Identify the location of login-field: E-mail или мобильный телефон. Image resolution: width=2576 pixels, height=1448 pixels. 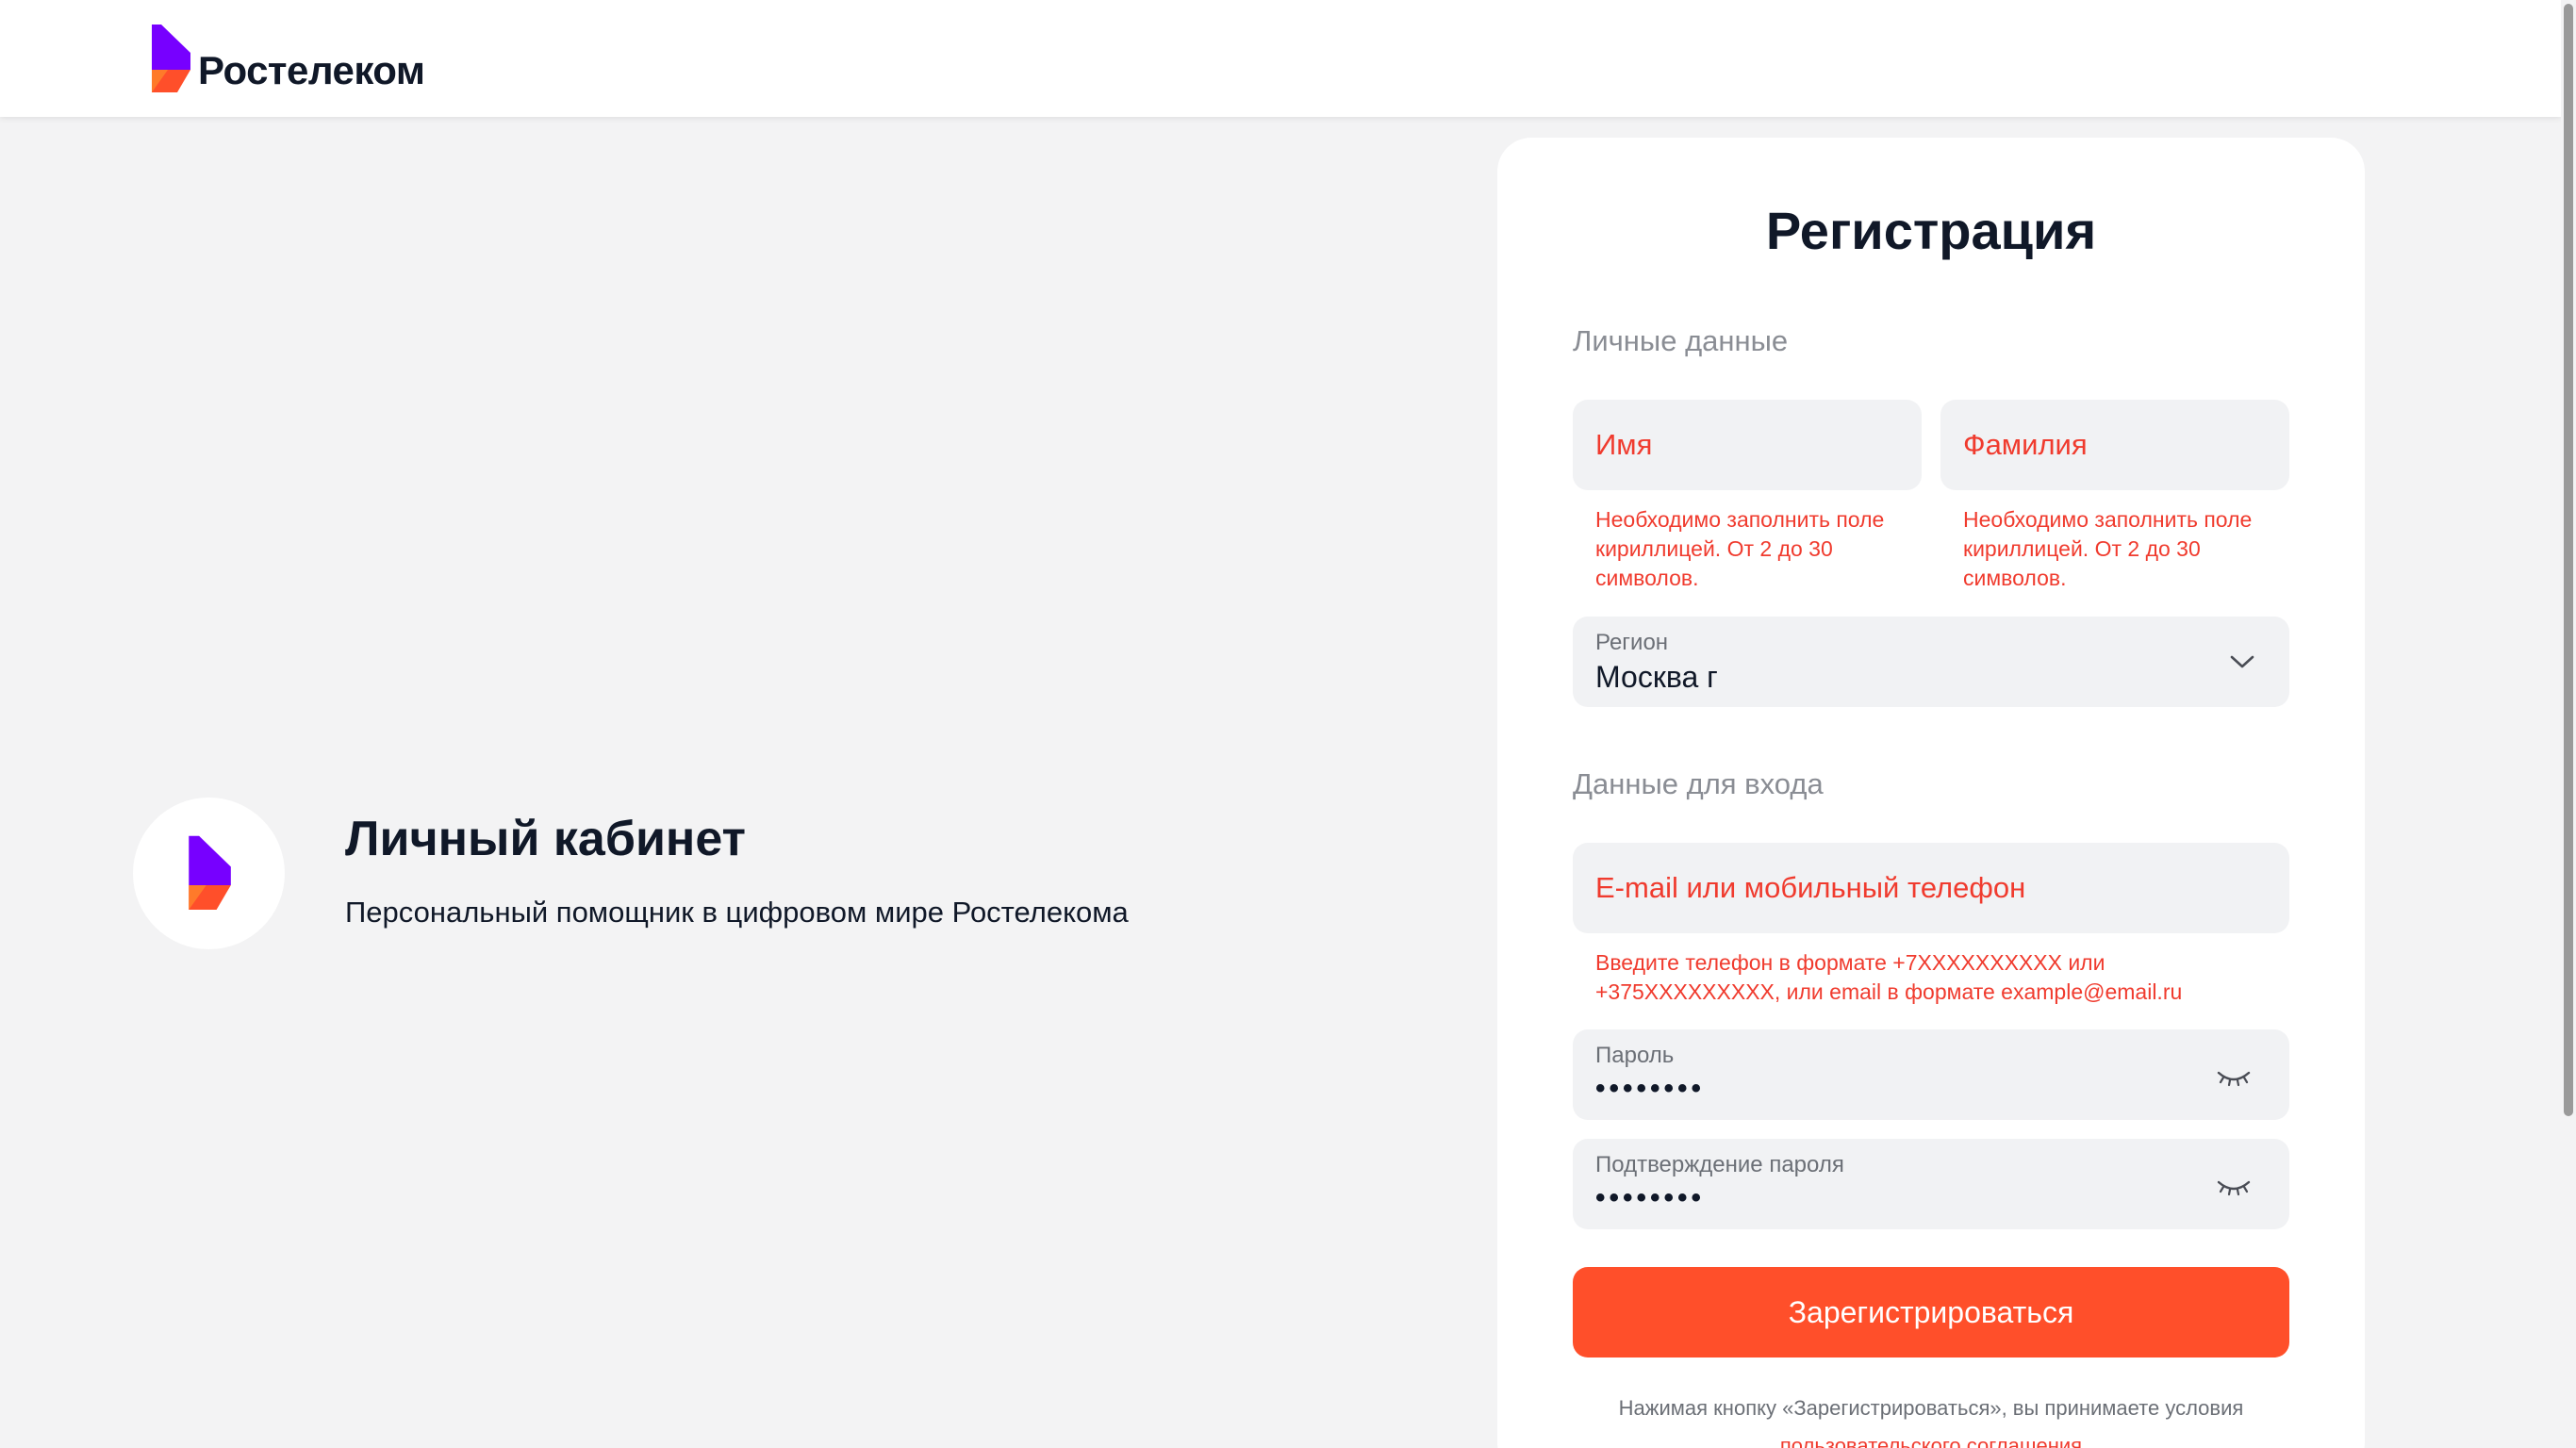
(1931, 888).